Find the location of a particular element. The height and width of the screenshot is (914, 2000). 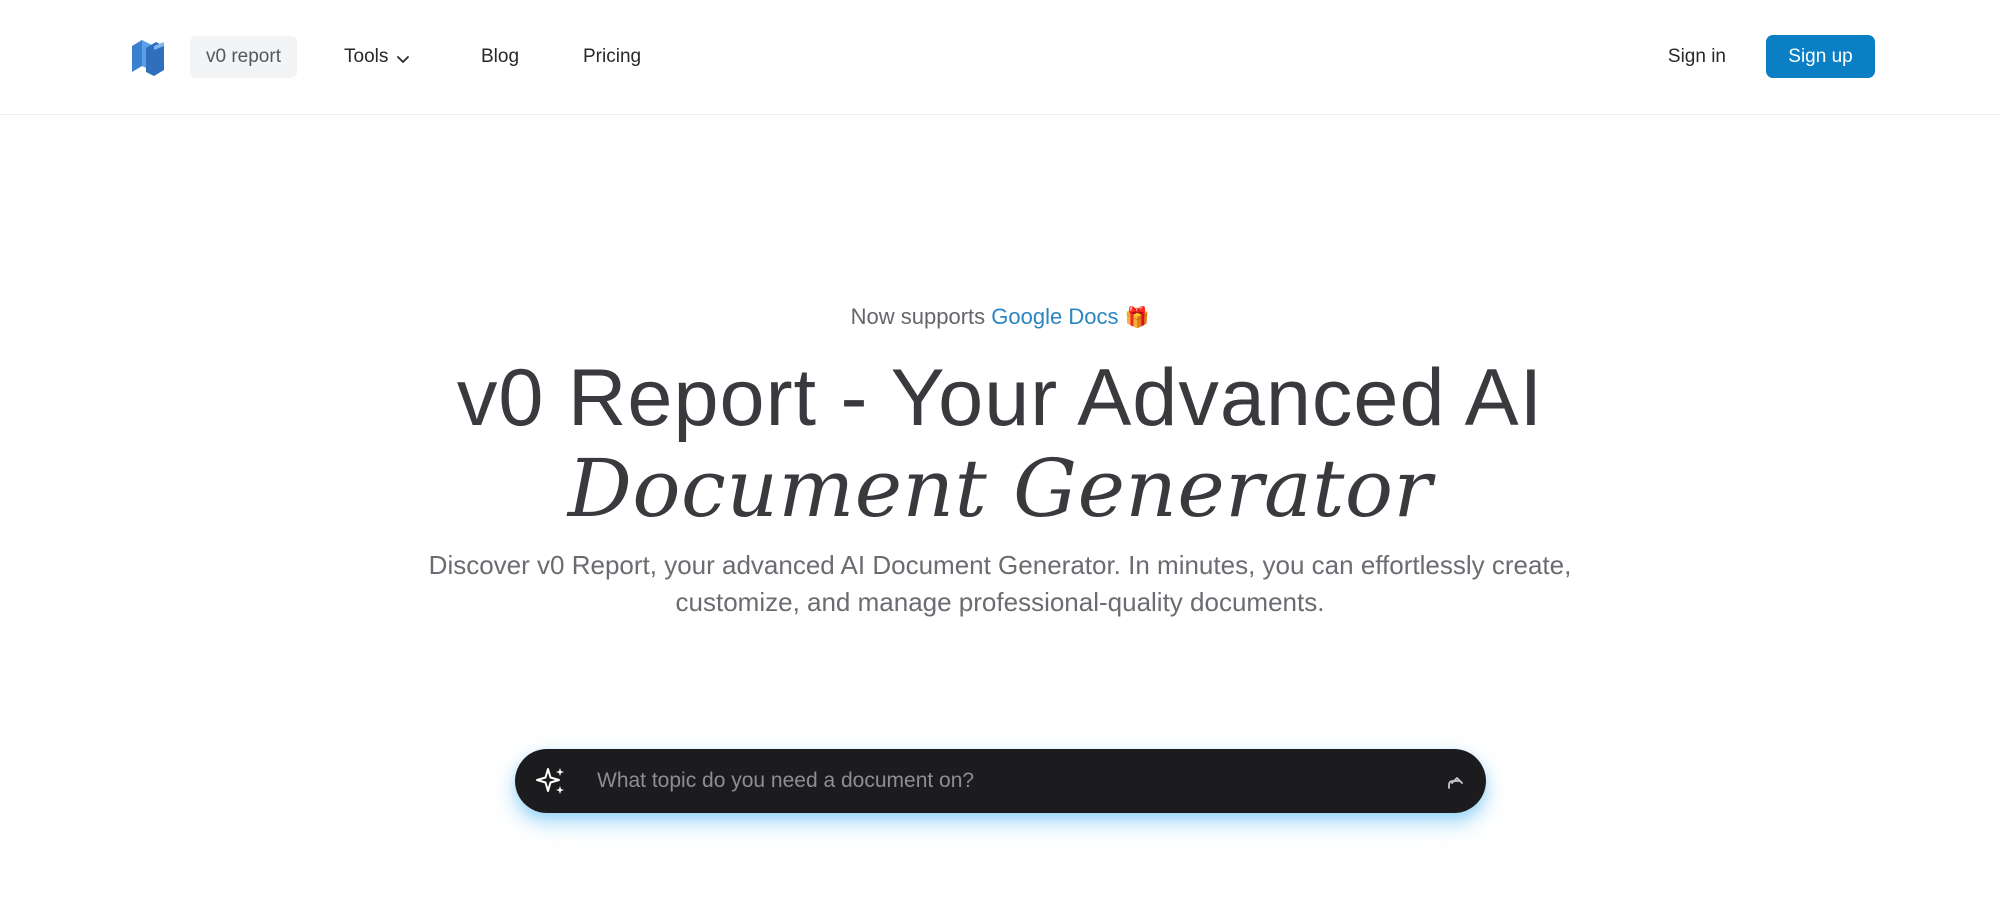

brand-name-chip: v0 report is located at coordinates (243, 57).